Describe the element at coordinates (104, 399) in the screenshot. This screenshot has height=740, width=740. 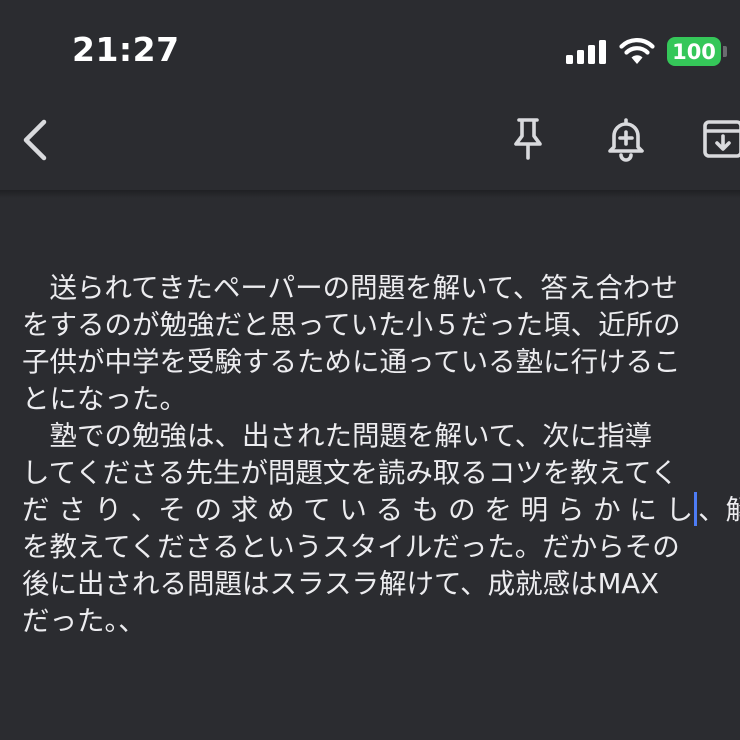
I see `note-line: とになった。` at that location.